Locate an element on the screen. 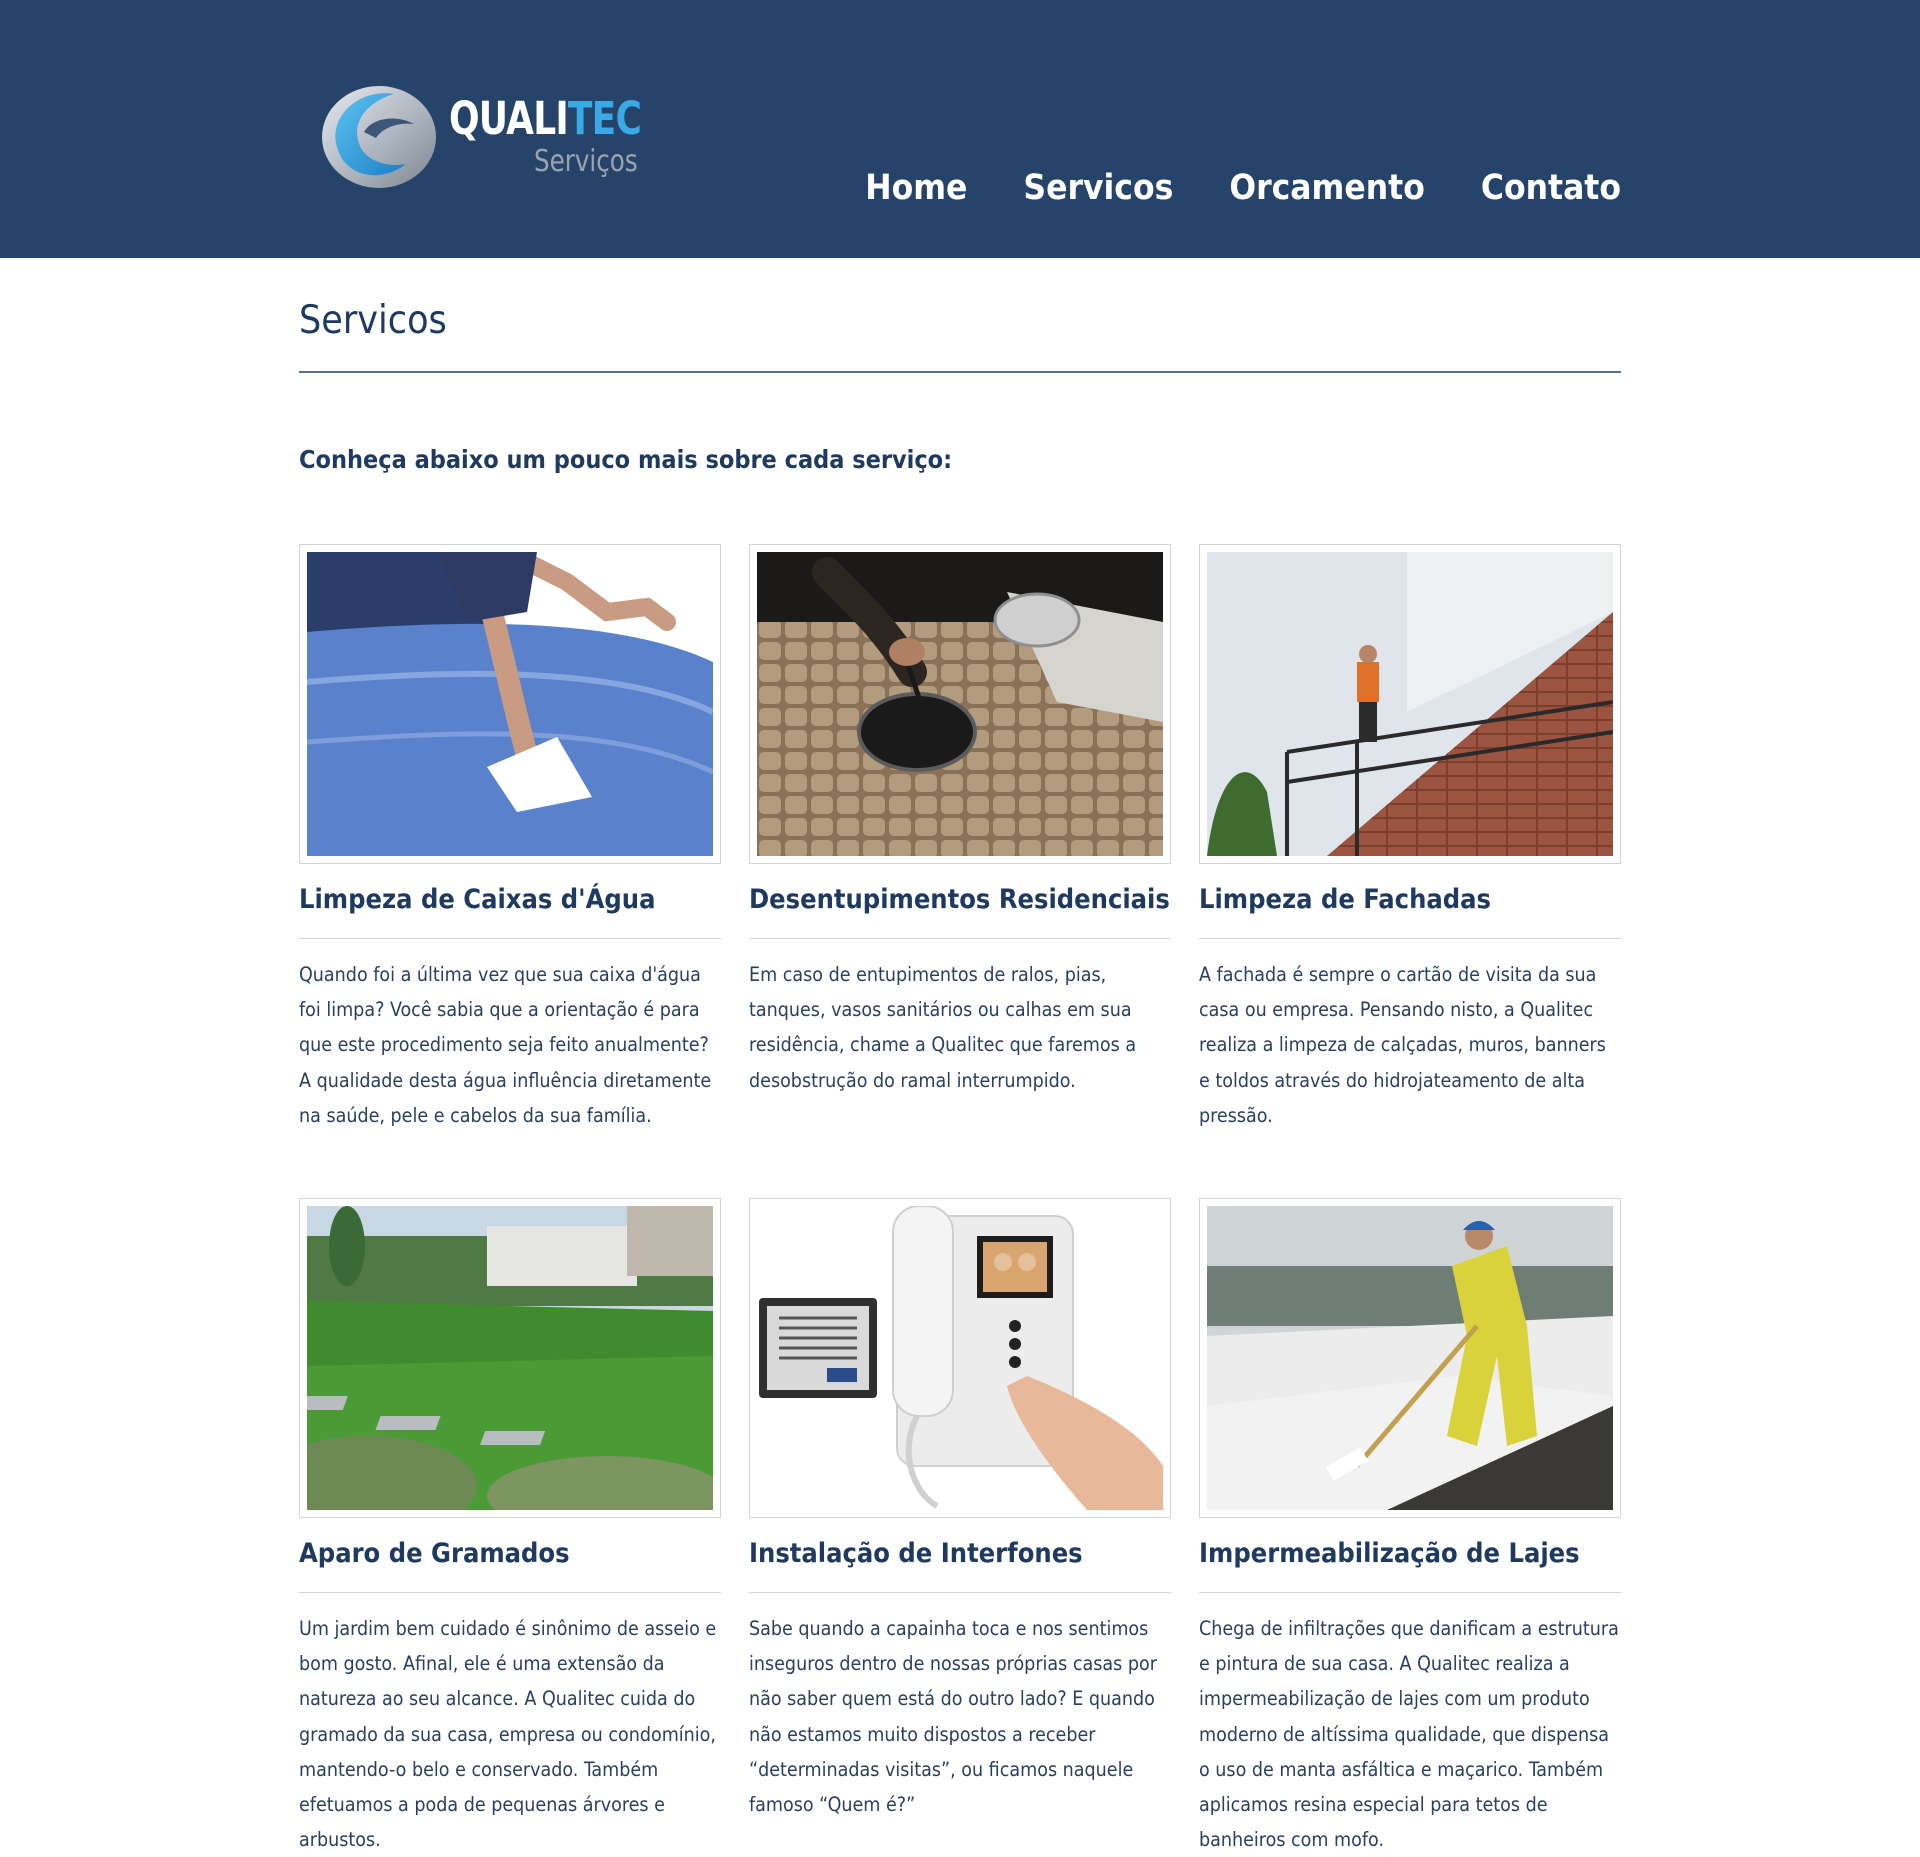 The height and width of the screenshot is (1857, 1920). service-title: Desentupimentos Residenciais is located at coordinates (959, 899).